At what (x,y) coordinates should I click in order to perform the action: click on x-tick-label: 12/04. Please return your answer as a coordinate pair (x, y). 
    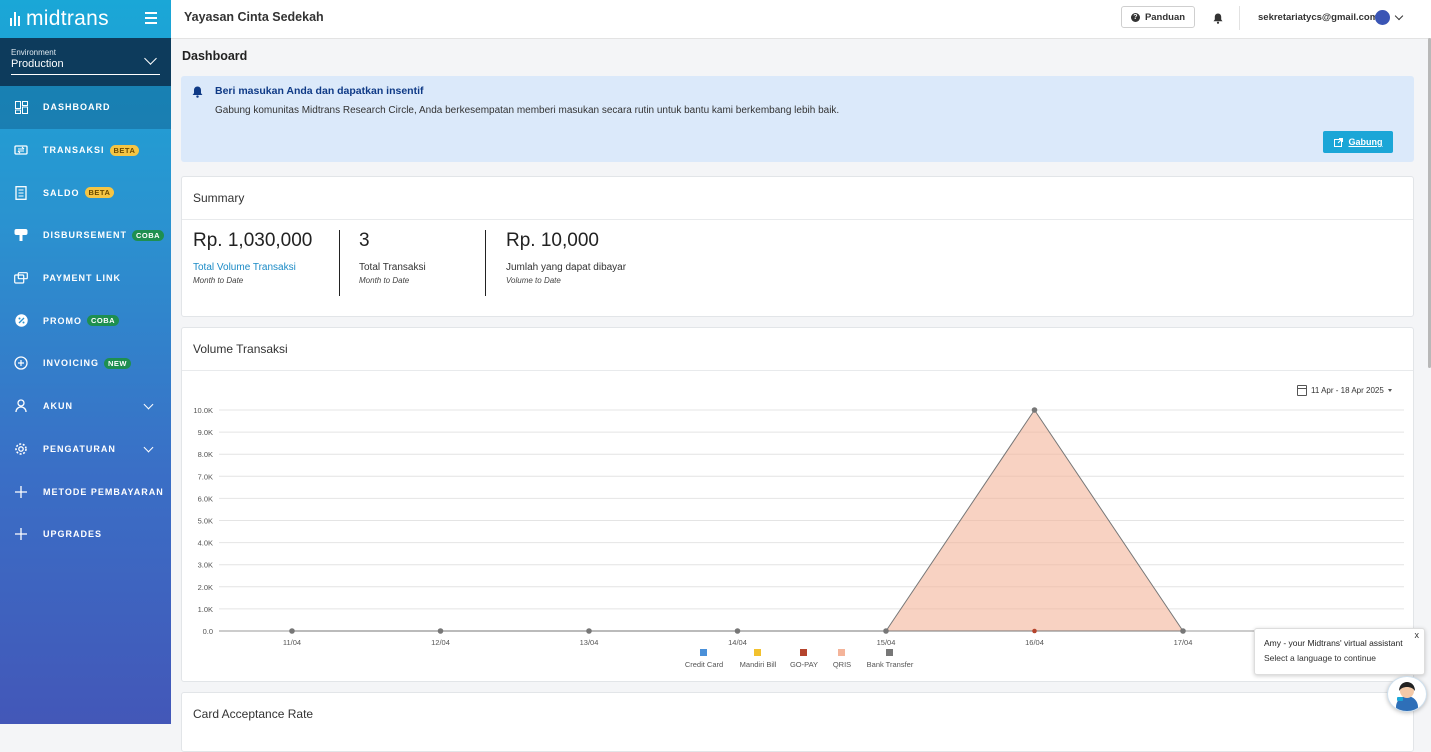
    Looking at the image, I should click on (440, 642).